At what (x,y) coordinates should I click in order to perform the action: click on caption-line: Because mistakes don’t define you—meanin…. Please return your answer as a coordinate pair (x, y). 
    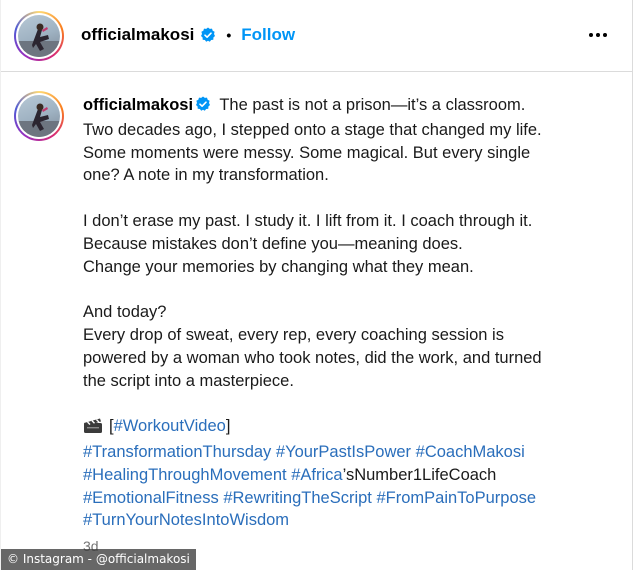
    Looking at the image, I should click on (273, 243).